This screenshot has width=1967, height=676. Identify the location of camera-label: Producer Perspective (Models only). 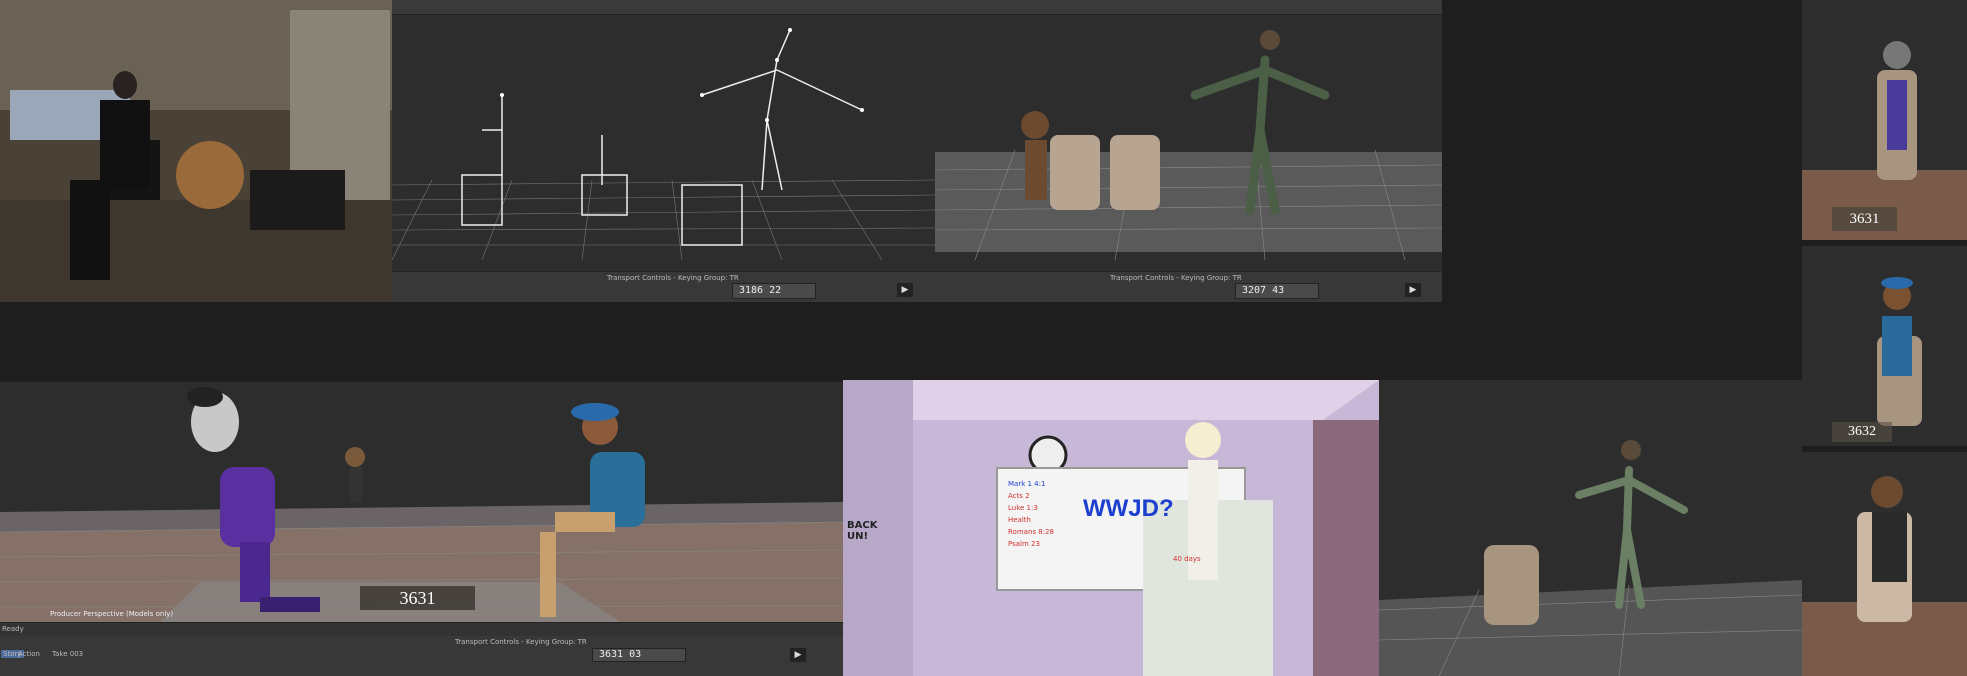
(112, 614).